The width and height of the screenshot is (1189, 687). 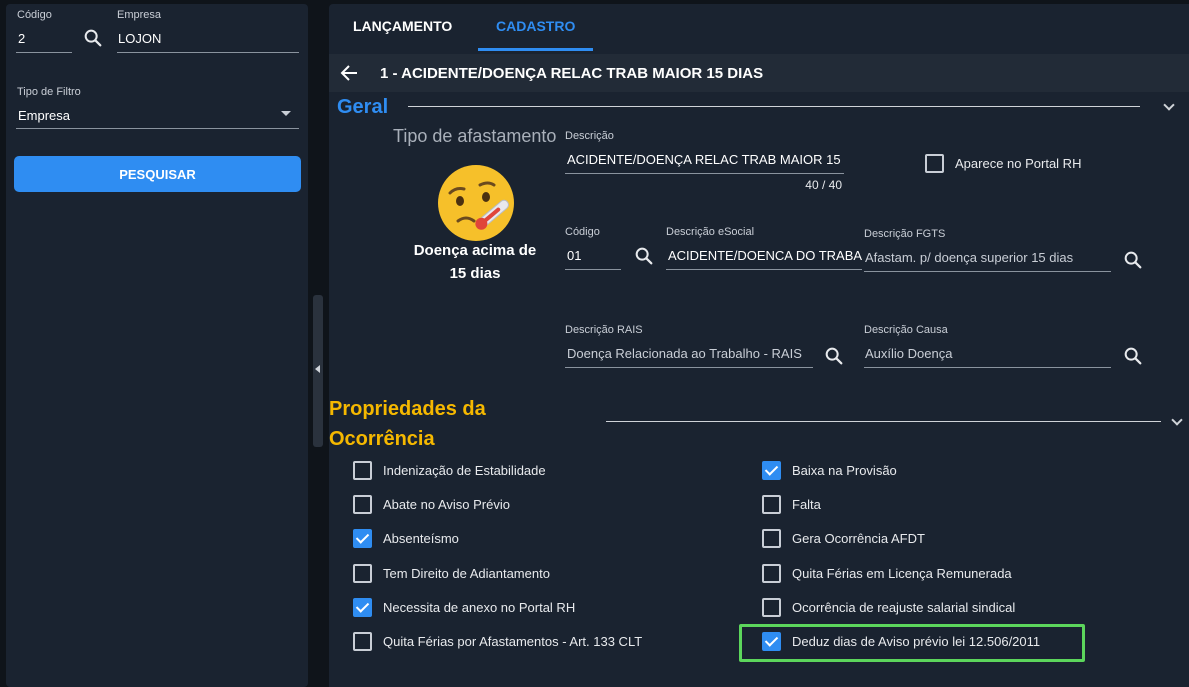 What do you see at coordinates (446, 504) in the screenshot?
I see `abate-aviso-previo-label: Abate no Aviso Prévio` at bounding box center [446, 504].